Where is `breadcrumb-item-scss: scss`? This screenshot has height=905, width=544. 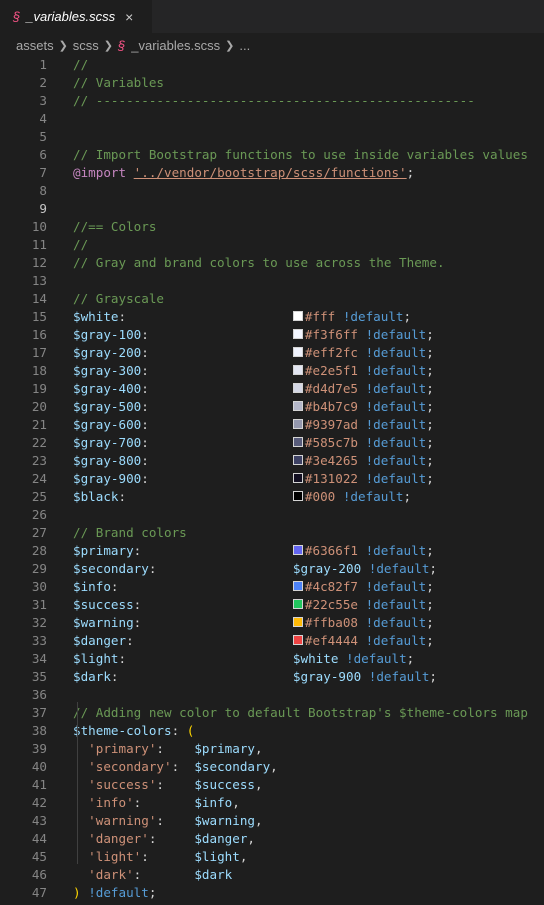 breadcrumb-item-scss: scss is located at coordinates (86, 45).